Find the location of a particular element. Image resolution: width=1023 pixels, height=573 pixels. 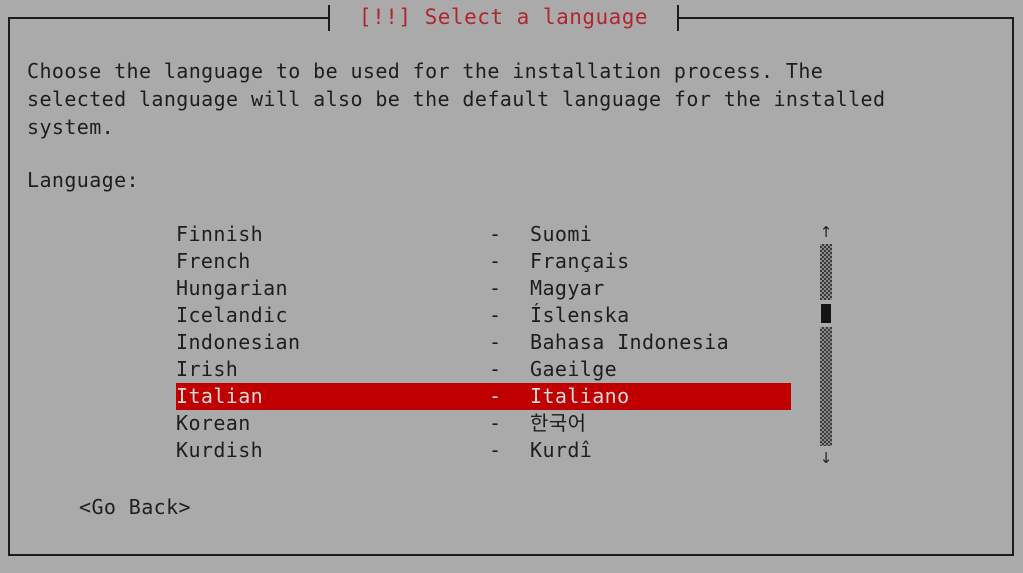

go-back-button: <Go Back> is located at coordinates (135, 507).